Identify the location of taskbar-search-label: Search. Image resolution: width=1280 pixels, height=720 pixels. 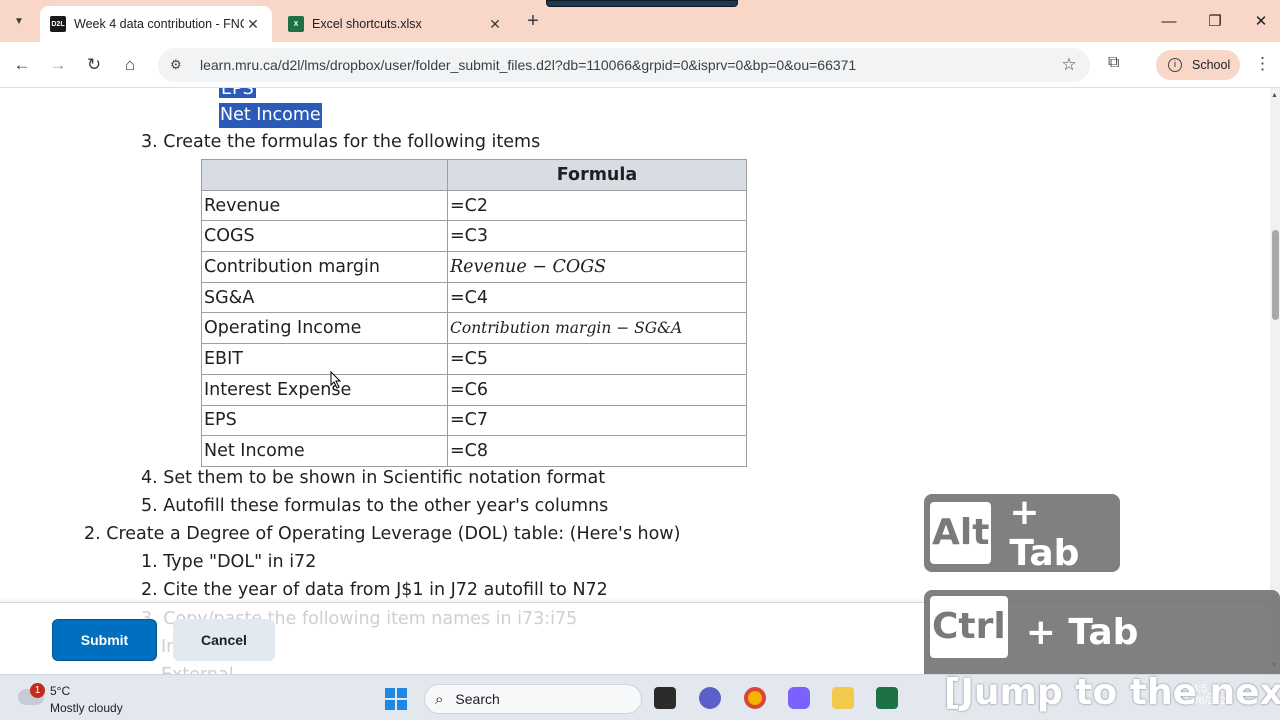
(477, 699).